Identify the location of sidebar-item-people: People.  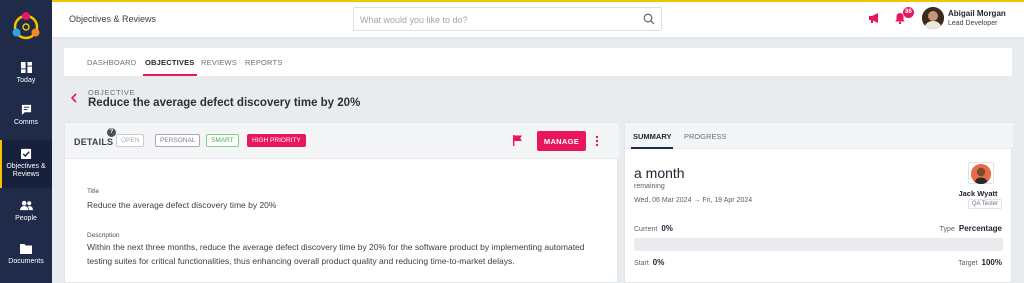
(26, 215).